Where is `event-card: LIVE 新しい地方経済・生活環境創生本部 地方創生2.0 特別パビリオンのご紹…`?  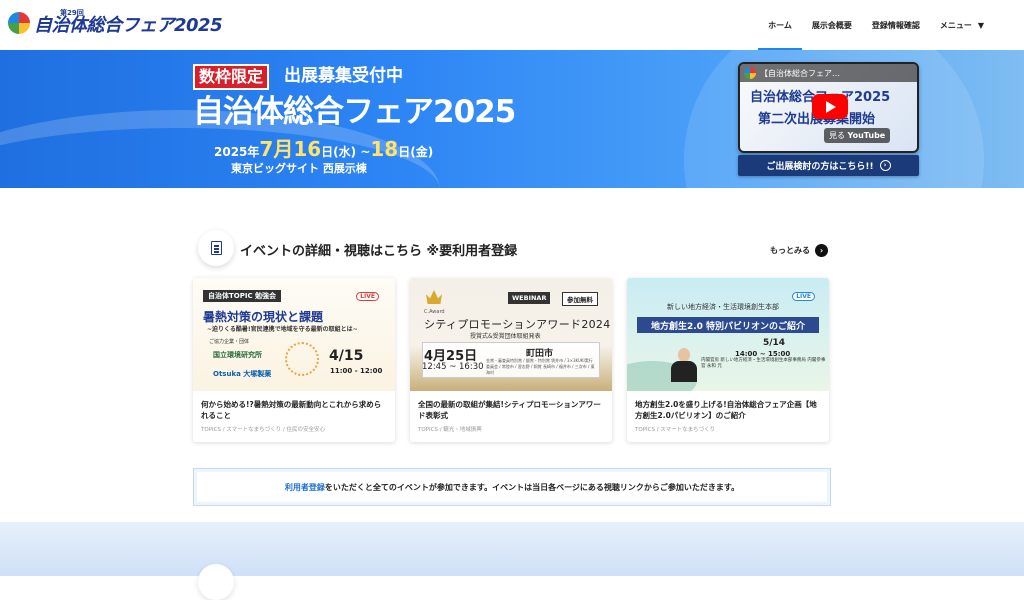
event-card: LIVE 新しい地方経済・生活環境創生本部 地方創生2.0 特別パビリオンのご紹… is located at coordinates (728, 360).